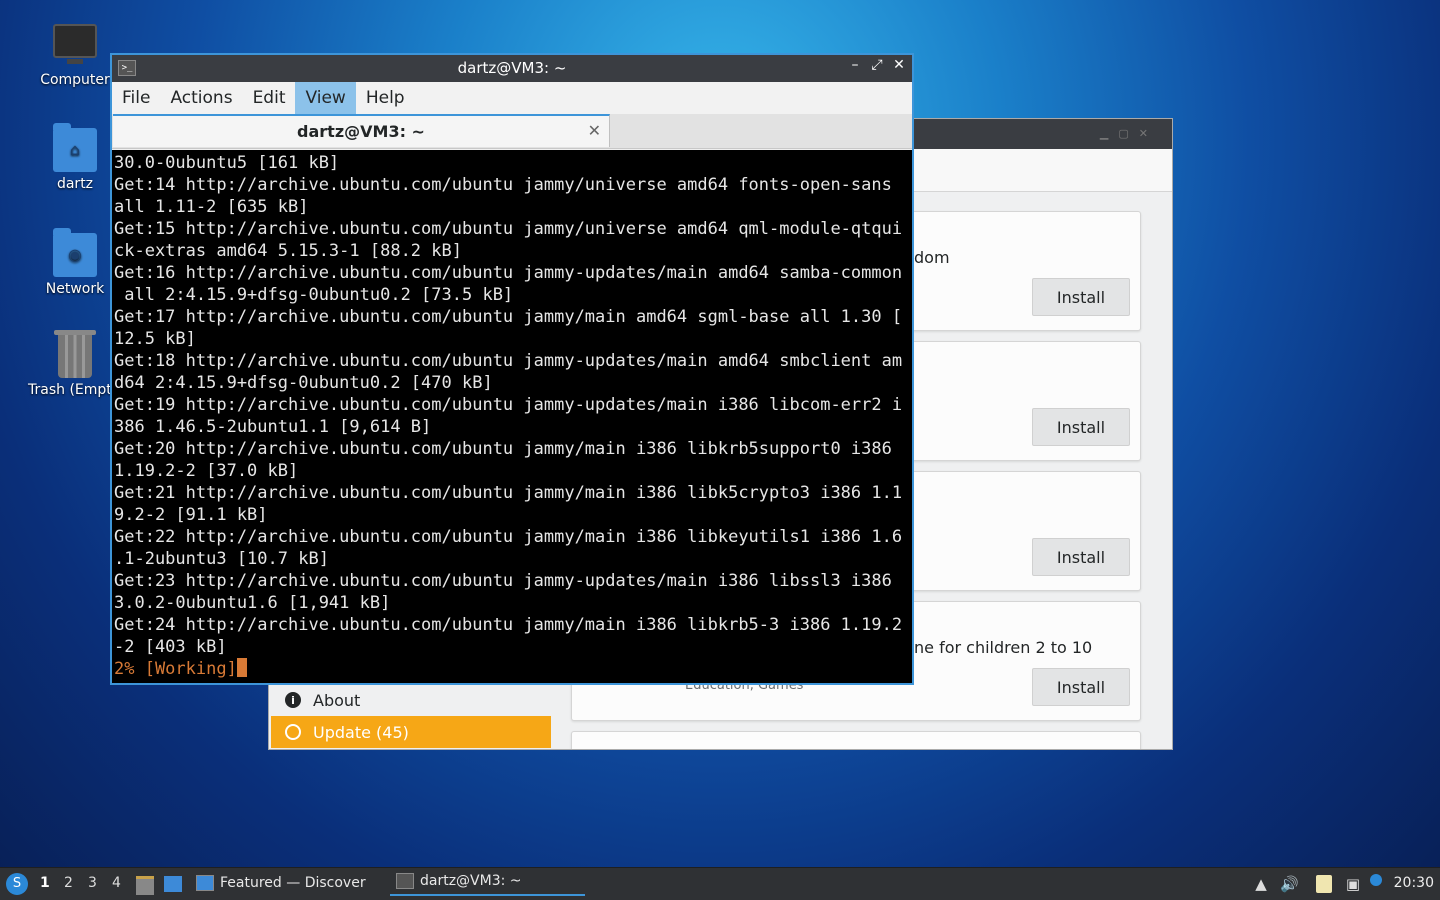 This screenshot has height=900, width=1440. Describe the element at coordinates (855, 65) in the screenshot. I see `minimize-button: –` at that location.